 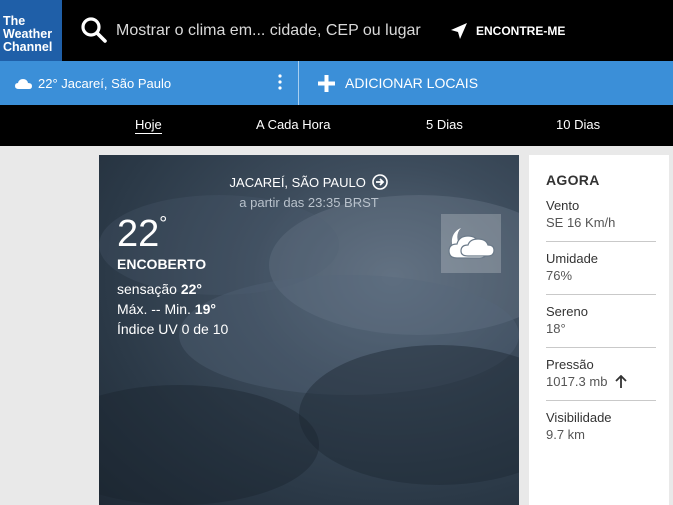 I want to click on stat-value: 9.7 km, so click(x=566, y=434).